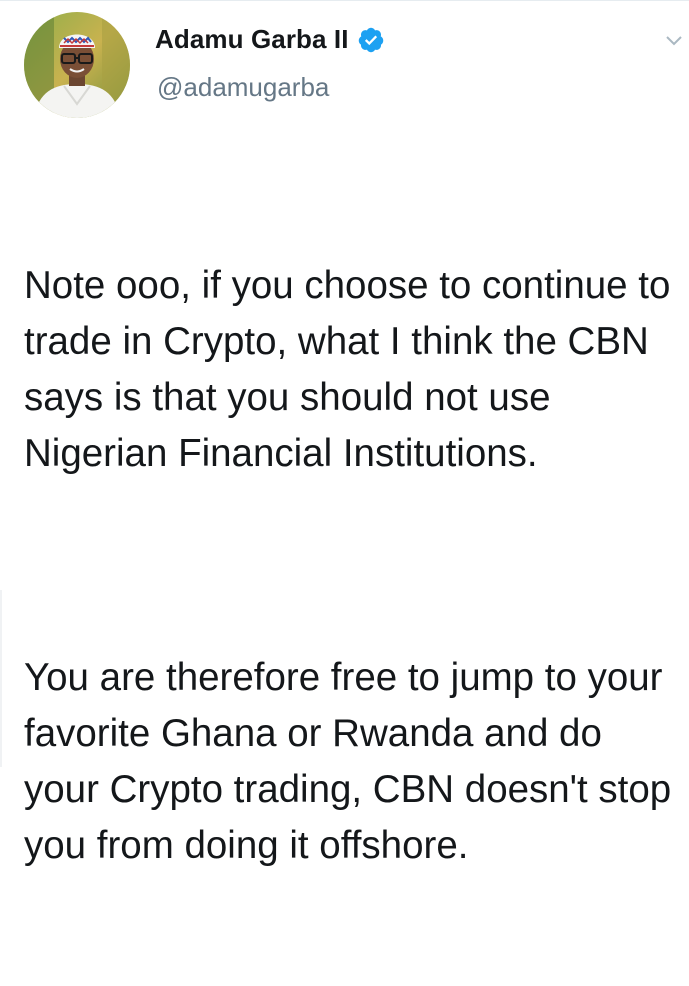 This screenshot has height=986, width=689. What do you see at coordinates (674, 40) in the screenshot?
I see `chevron-down-icon` at bounding box center [674, 40].